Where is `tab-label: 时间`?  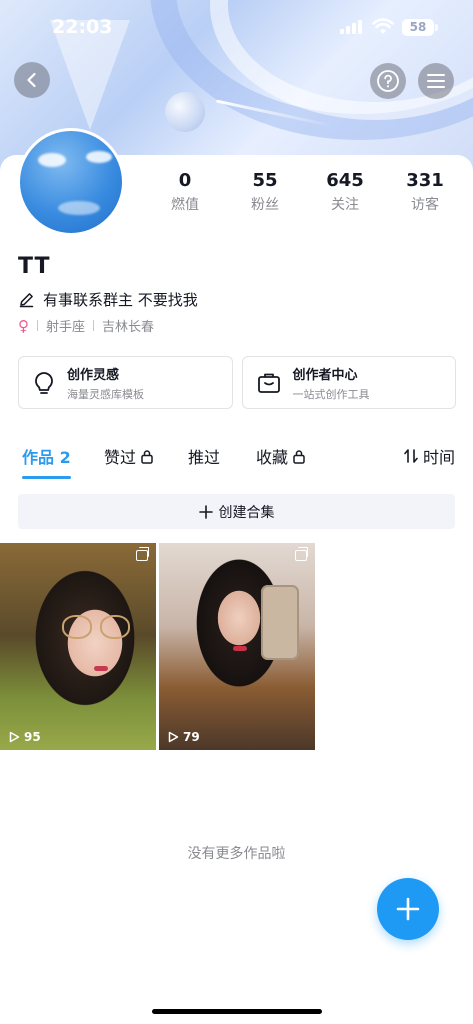 tab-label: 时间 is located at coordinates (439, 457).